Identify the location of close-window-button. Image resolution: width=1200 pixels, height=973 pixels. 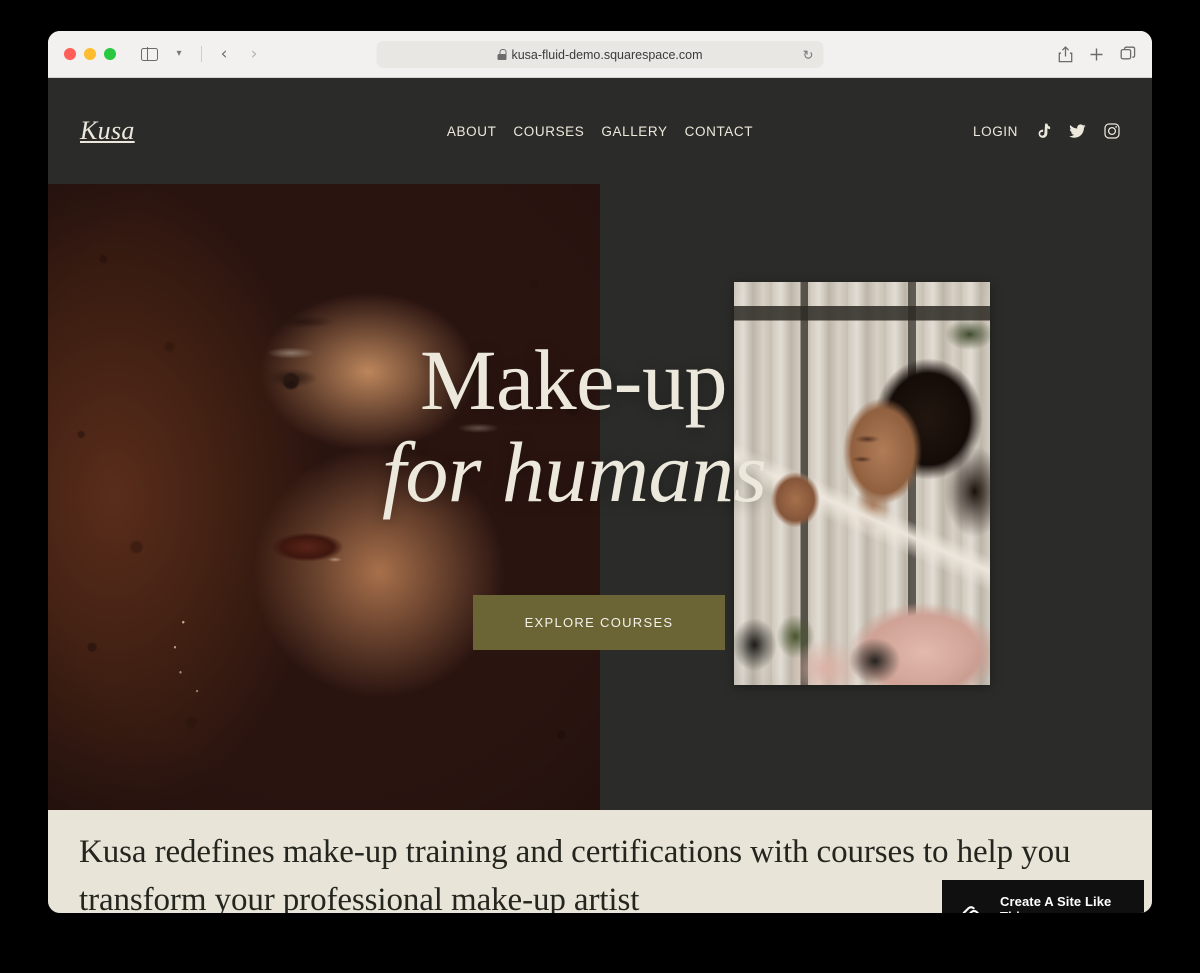
(70, 54).